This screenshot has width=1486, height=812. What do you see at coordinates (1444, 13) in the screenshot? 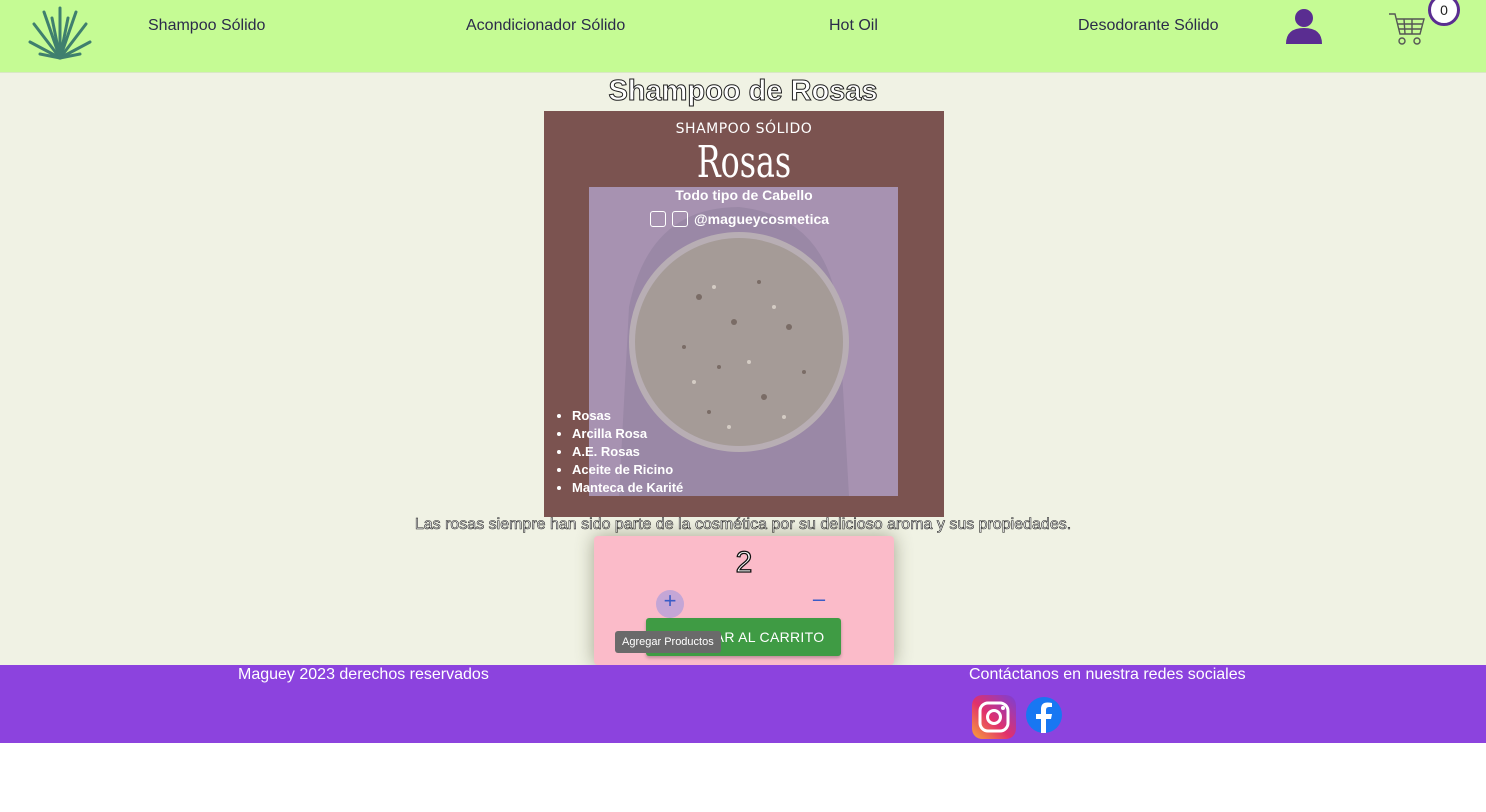
I see `cart-count-badge: 0` at bounding box center [1444, 13].